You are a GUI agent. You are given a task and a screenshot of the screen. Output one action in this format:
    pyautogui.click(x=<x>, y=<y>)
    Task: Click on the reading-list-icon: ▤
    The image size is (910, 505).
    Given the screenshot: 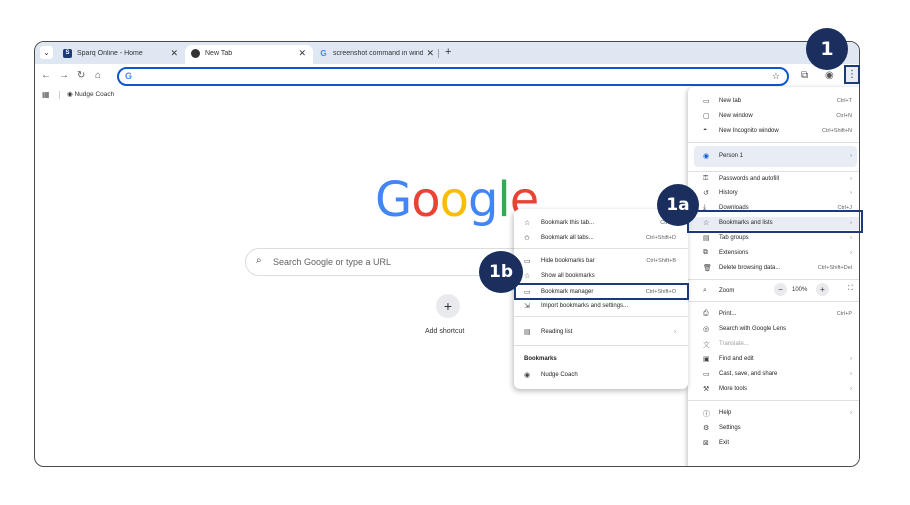 What is the action you would take?
    pyautogui.click(x=527, y=332)
    